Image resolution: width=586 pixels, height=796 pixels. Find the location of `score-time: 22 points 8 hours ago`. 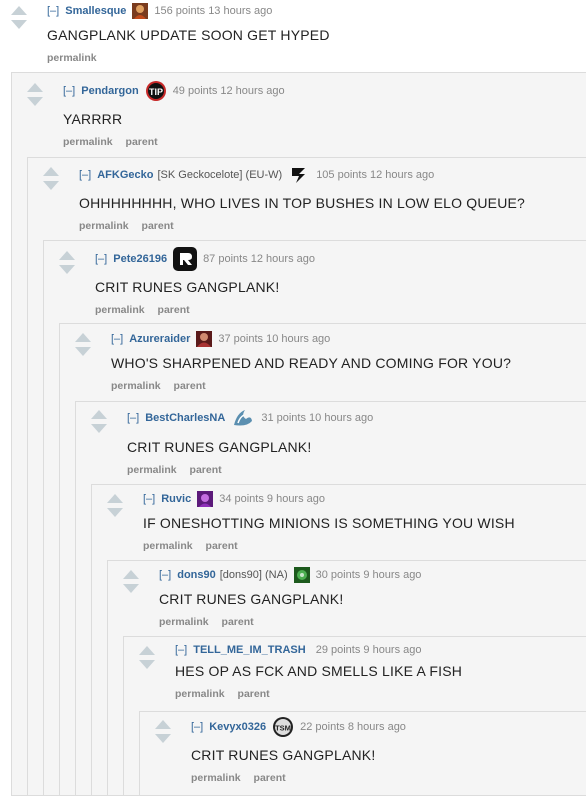

score-time: 22 points 8 hours ago is located at coordinates (353, 727).